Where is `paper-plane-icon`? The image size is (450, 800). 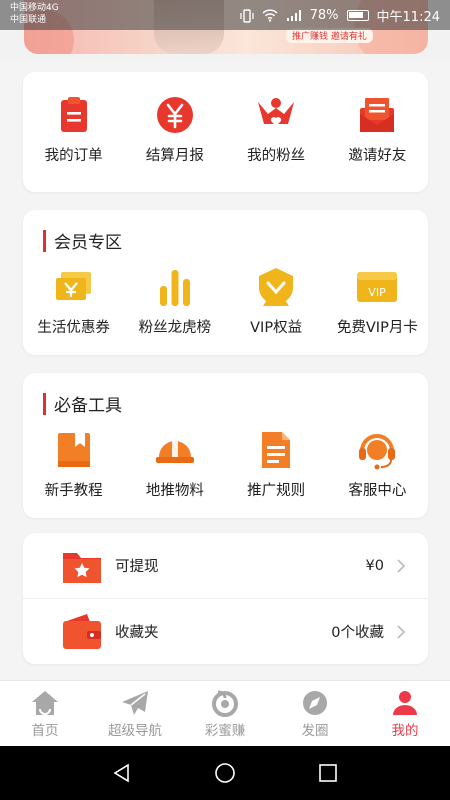
paper-plane-icon is located at coordinates (135, 703).